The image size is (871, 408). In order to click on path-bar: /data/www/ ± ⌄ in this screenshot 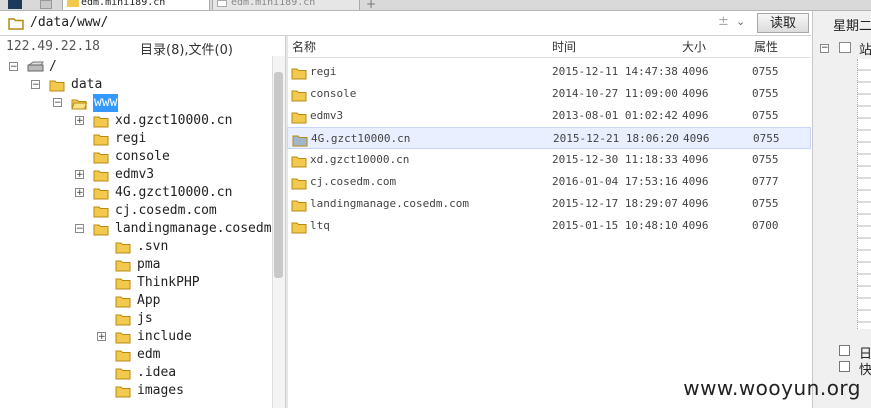, I will do `click(405, 23)`.